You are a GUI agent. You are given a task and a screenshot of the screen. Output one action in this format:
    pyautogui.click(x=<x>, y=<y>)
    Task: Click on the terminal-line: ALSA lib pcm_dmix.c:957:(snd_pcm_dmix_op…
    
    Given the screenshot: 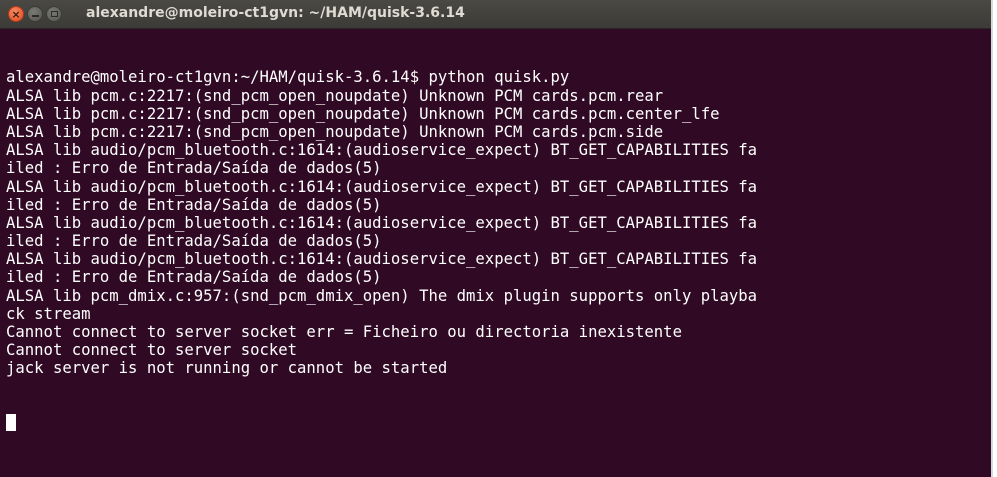 What is the action you would take?
    pyautogui.click(x=382, y=295)
    